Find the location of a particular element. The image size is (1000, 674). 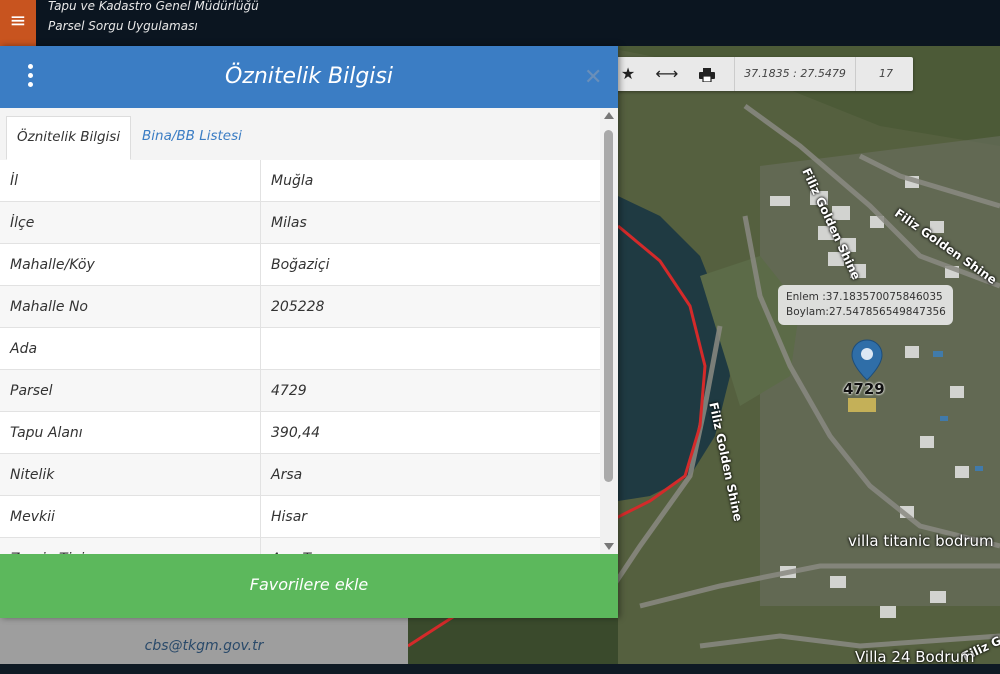

contact-email: cbs@tkgm.gov.tr is located at coordinates (204, 641).